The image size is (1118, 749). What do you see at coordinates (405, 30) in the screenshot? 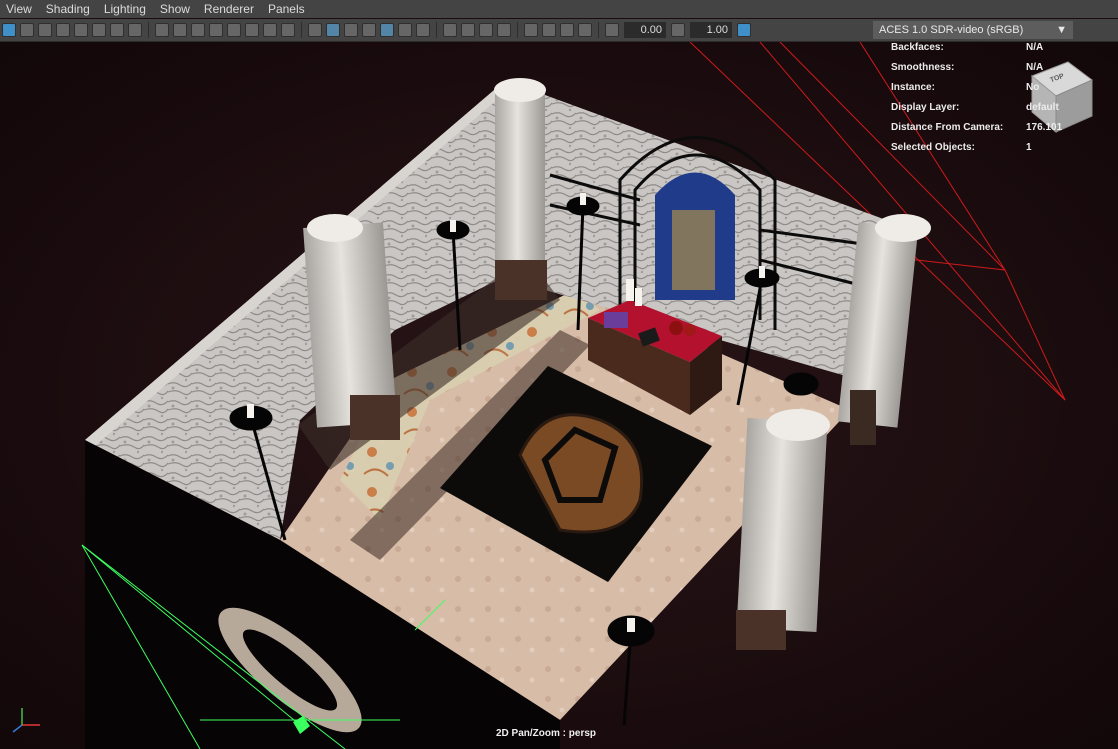
I see `use-all-lights-icon` at bounding box center [405, 30].